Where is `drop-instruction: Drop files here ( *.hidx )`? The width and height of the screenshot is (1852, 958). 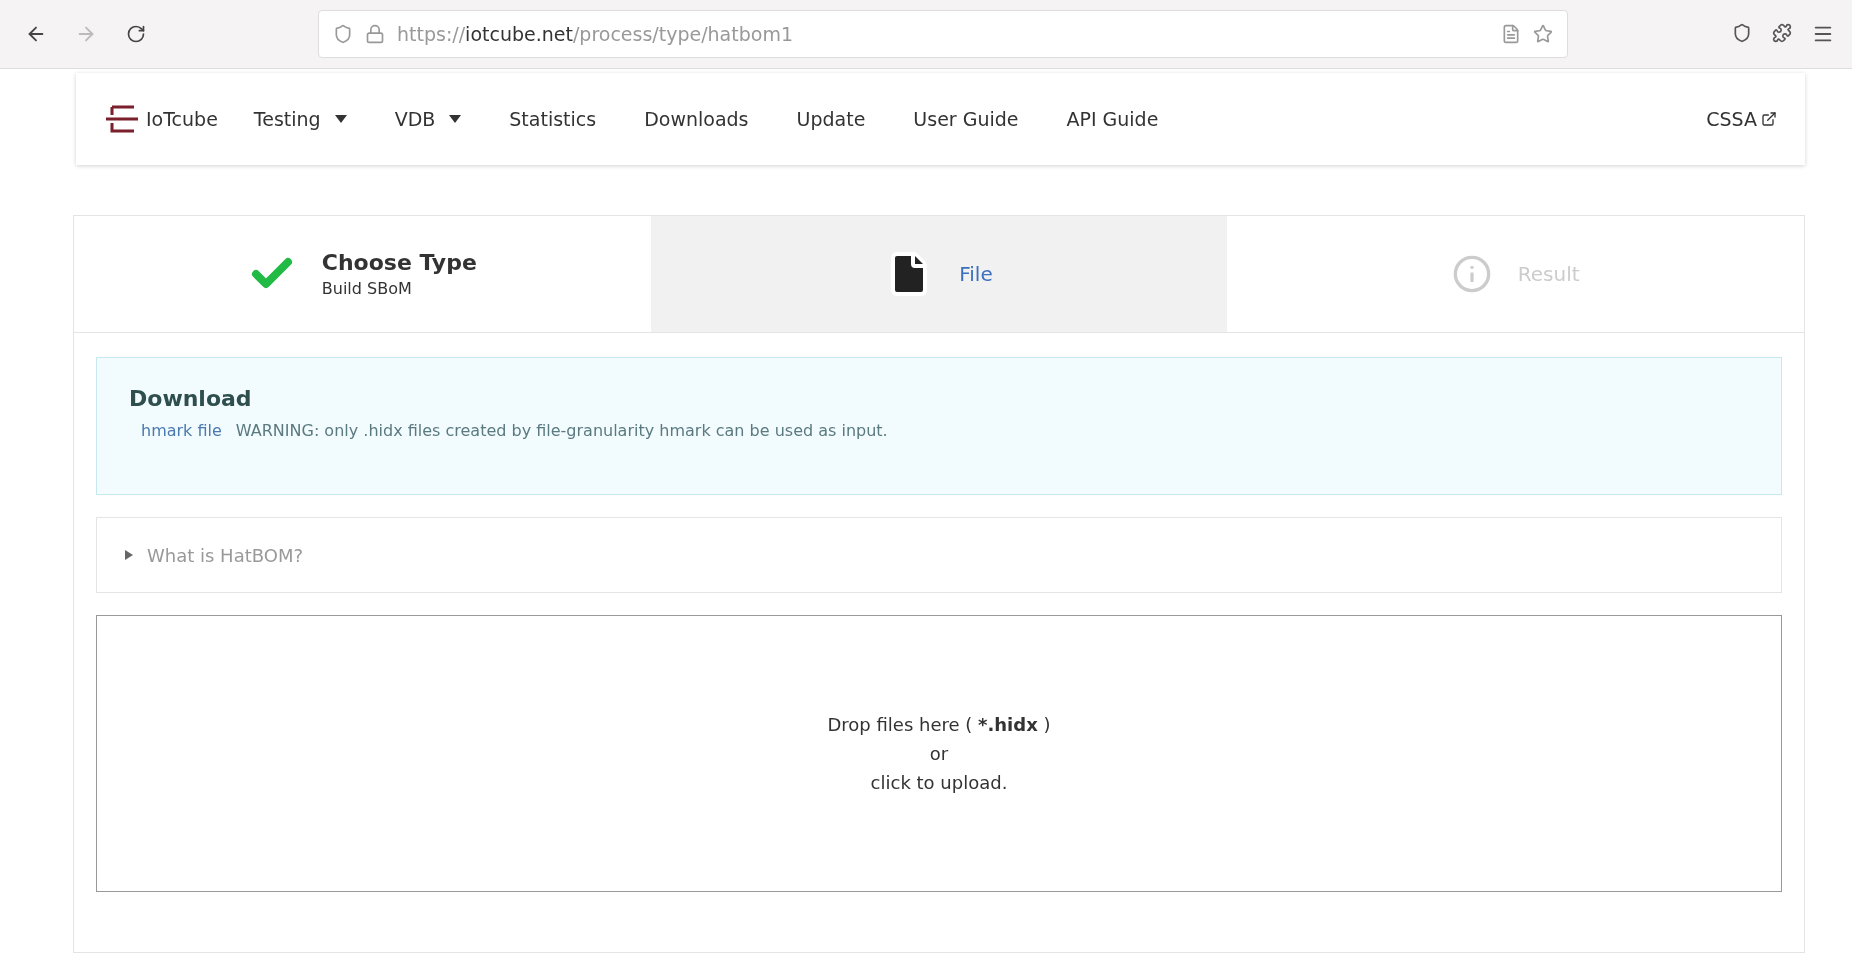
drop-instruction: Drop files here ( *.hidx ) is located at coordinates (939, 724).